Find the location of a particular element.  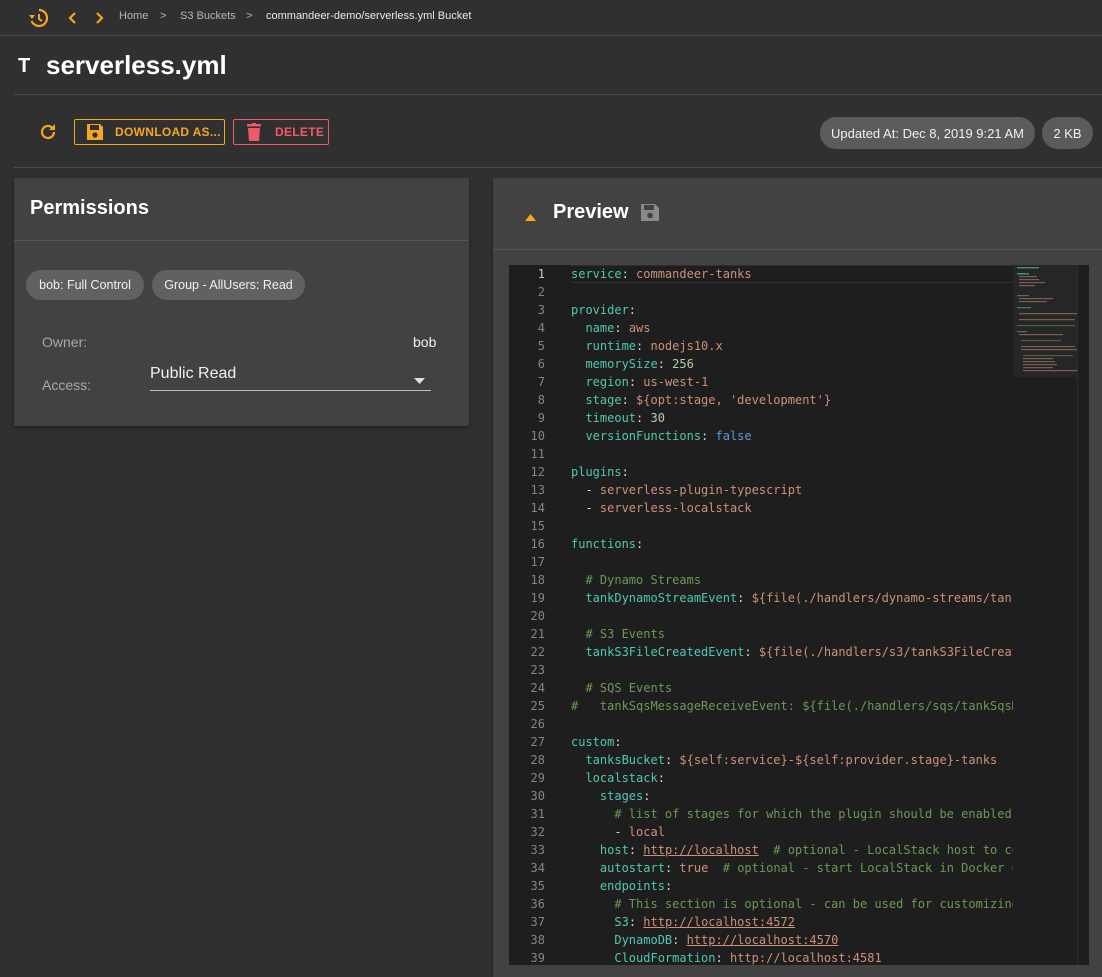

trash-icon is located at coordinates (254, 132).